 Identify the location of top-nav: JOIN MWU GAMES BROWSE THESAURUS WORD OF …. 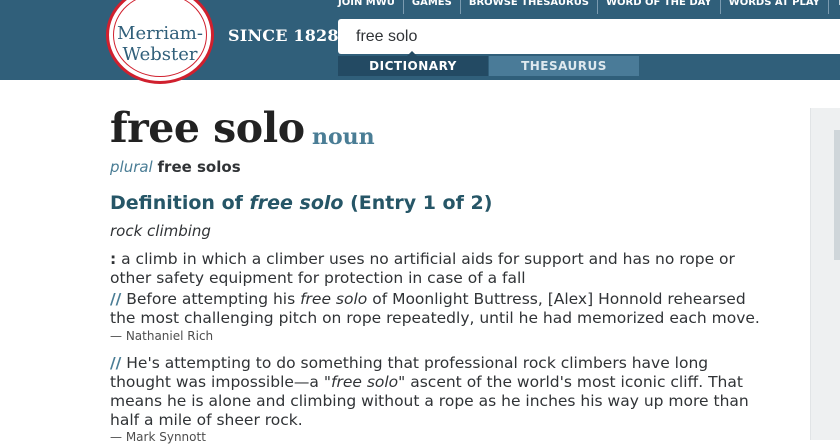
(585, 7).